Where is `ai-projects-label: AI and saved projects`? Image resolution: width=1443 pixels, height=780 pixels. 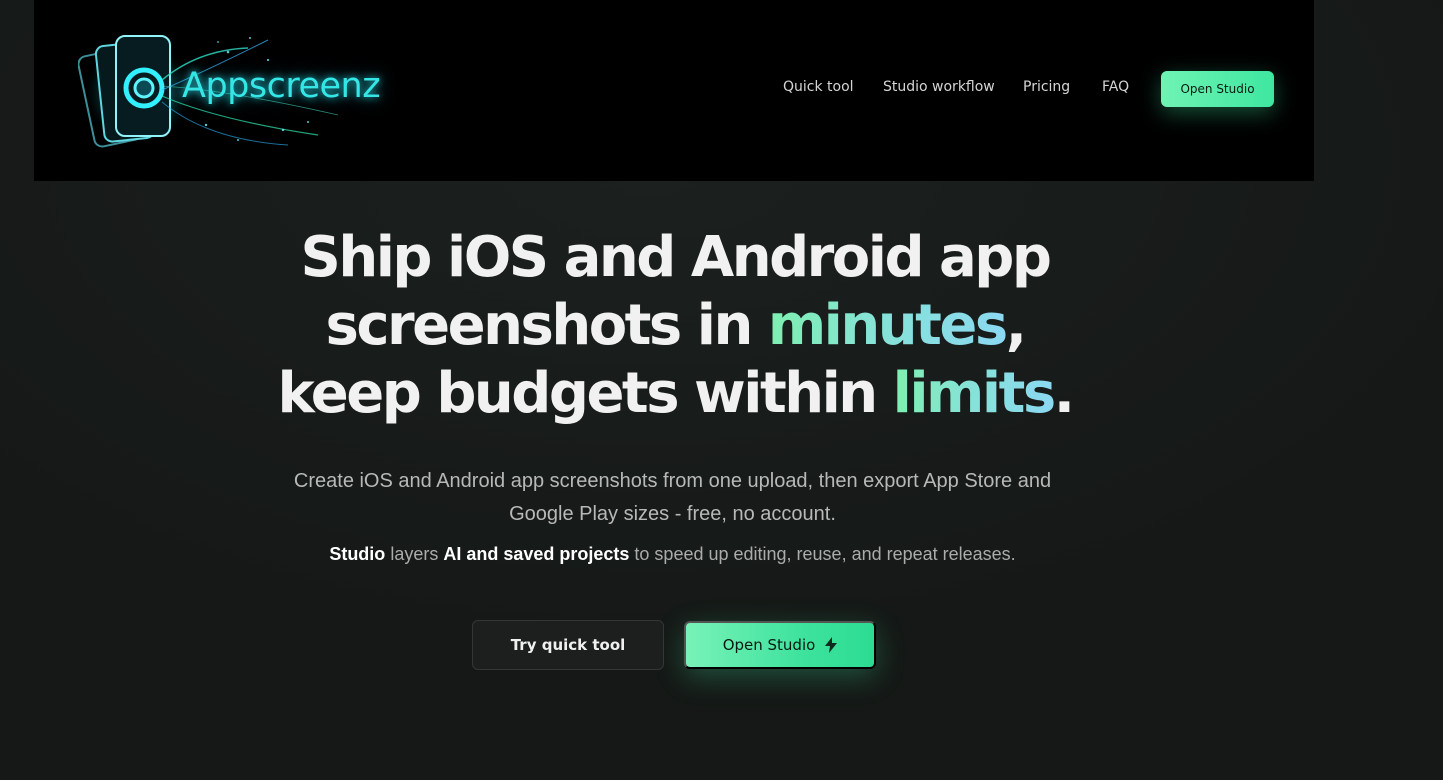
ai-projects-label: AI and saved projects is located at coordinates (536, 554).